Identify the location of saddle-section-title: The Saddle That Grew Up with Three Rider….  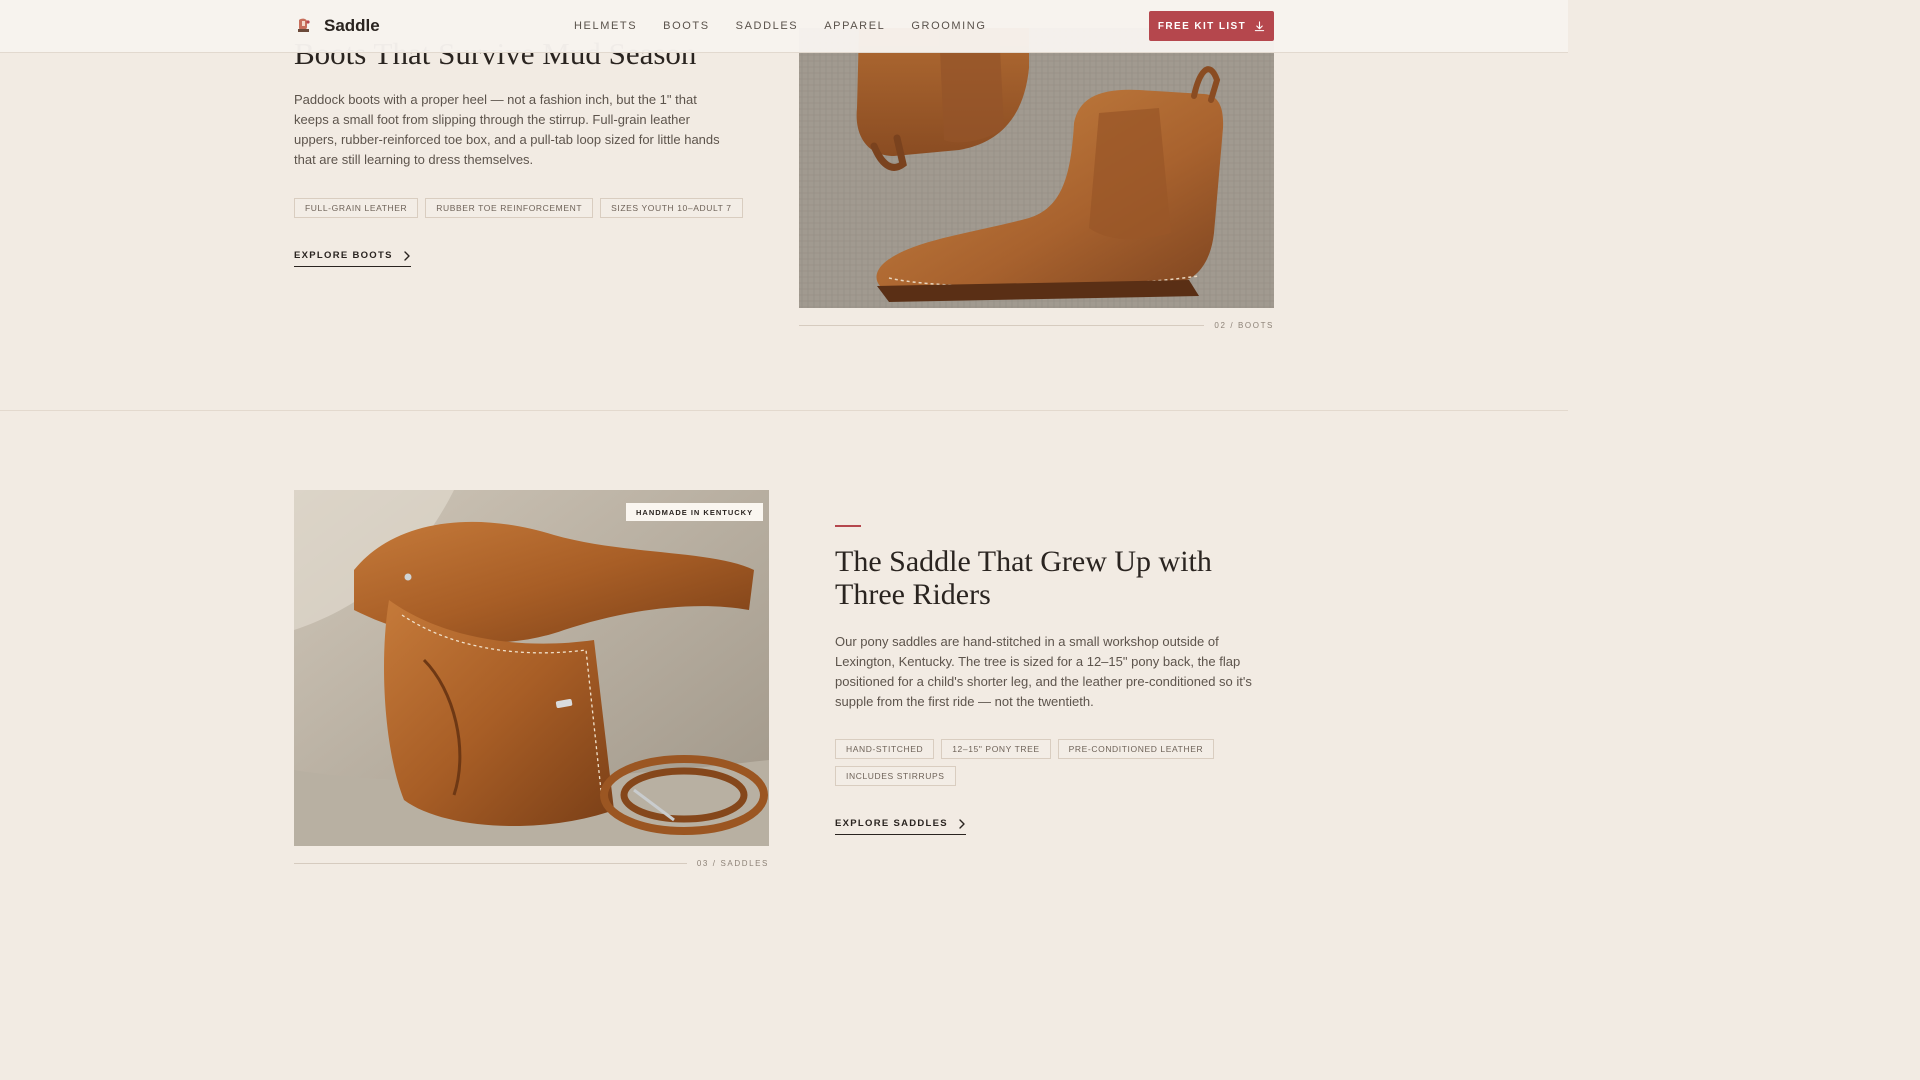
(1023, 578).